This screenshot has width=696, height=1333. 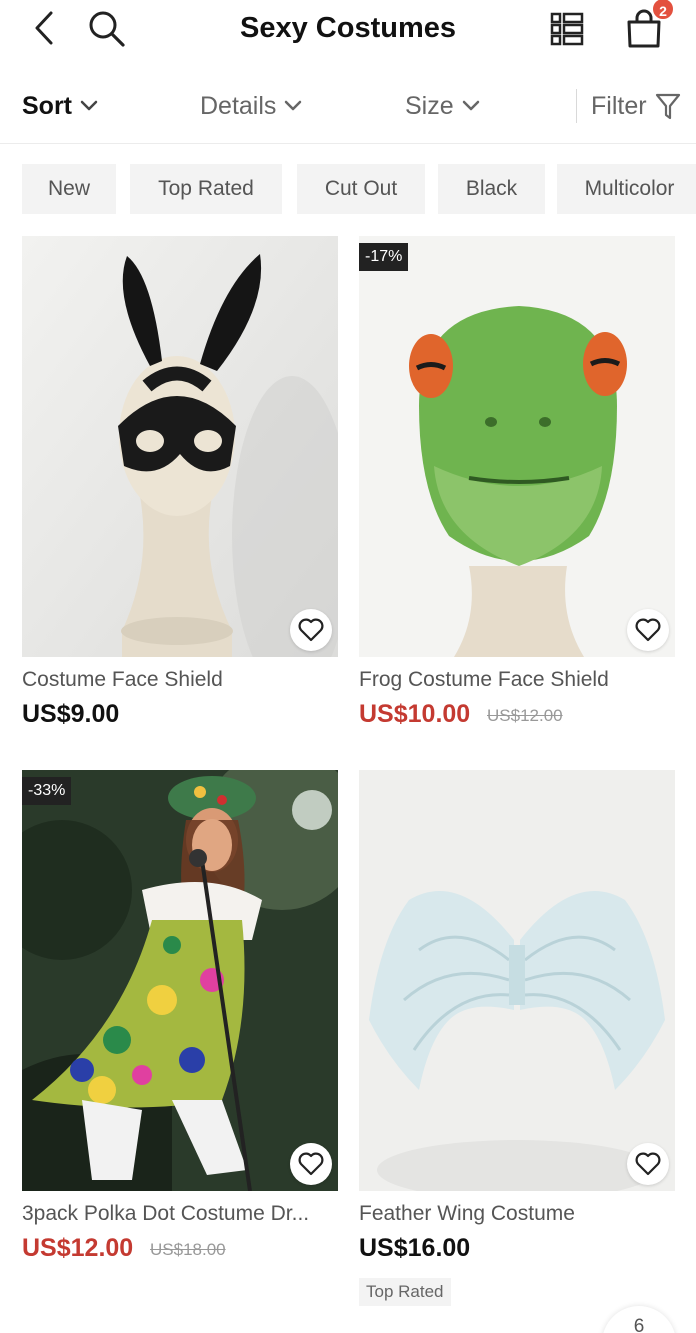 I want to click on list-view-button, so click(x=567, y=29).